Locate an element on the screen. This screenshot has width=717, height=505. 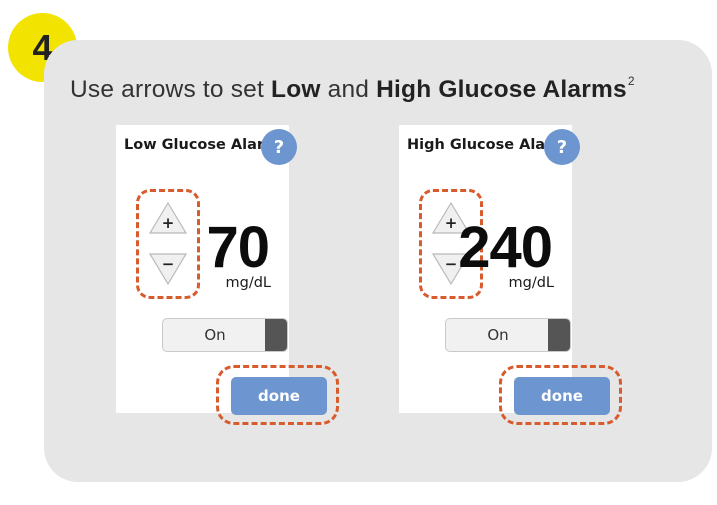
alarm-value: 70 is located at coordinates (238, 247).